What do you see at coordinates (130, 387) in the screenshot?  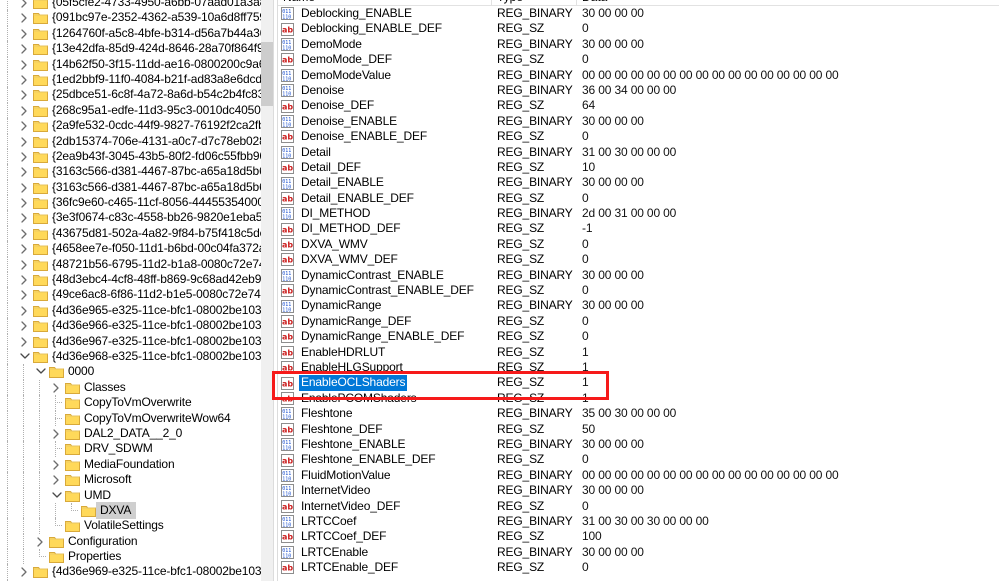 I see `tree-node-classes: Classes` at bounding box center [130, 387].